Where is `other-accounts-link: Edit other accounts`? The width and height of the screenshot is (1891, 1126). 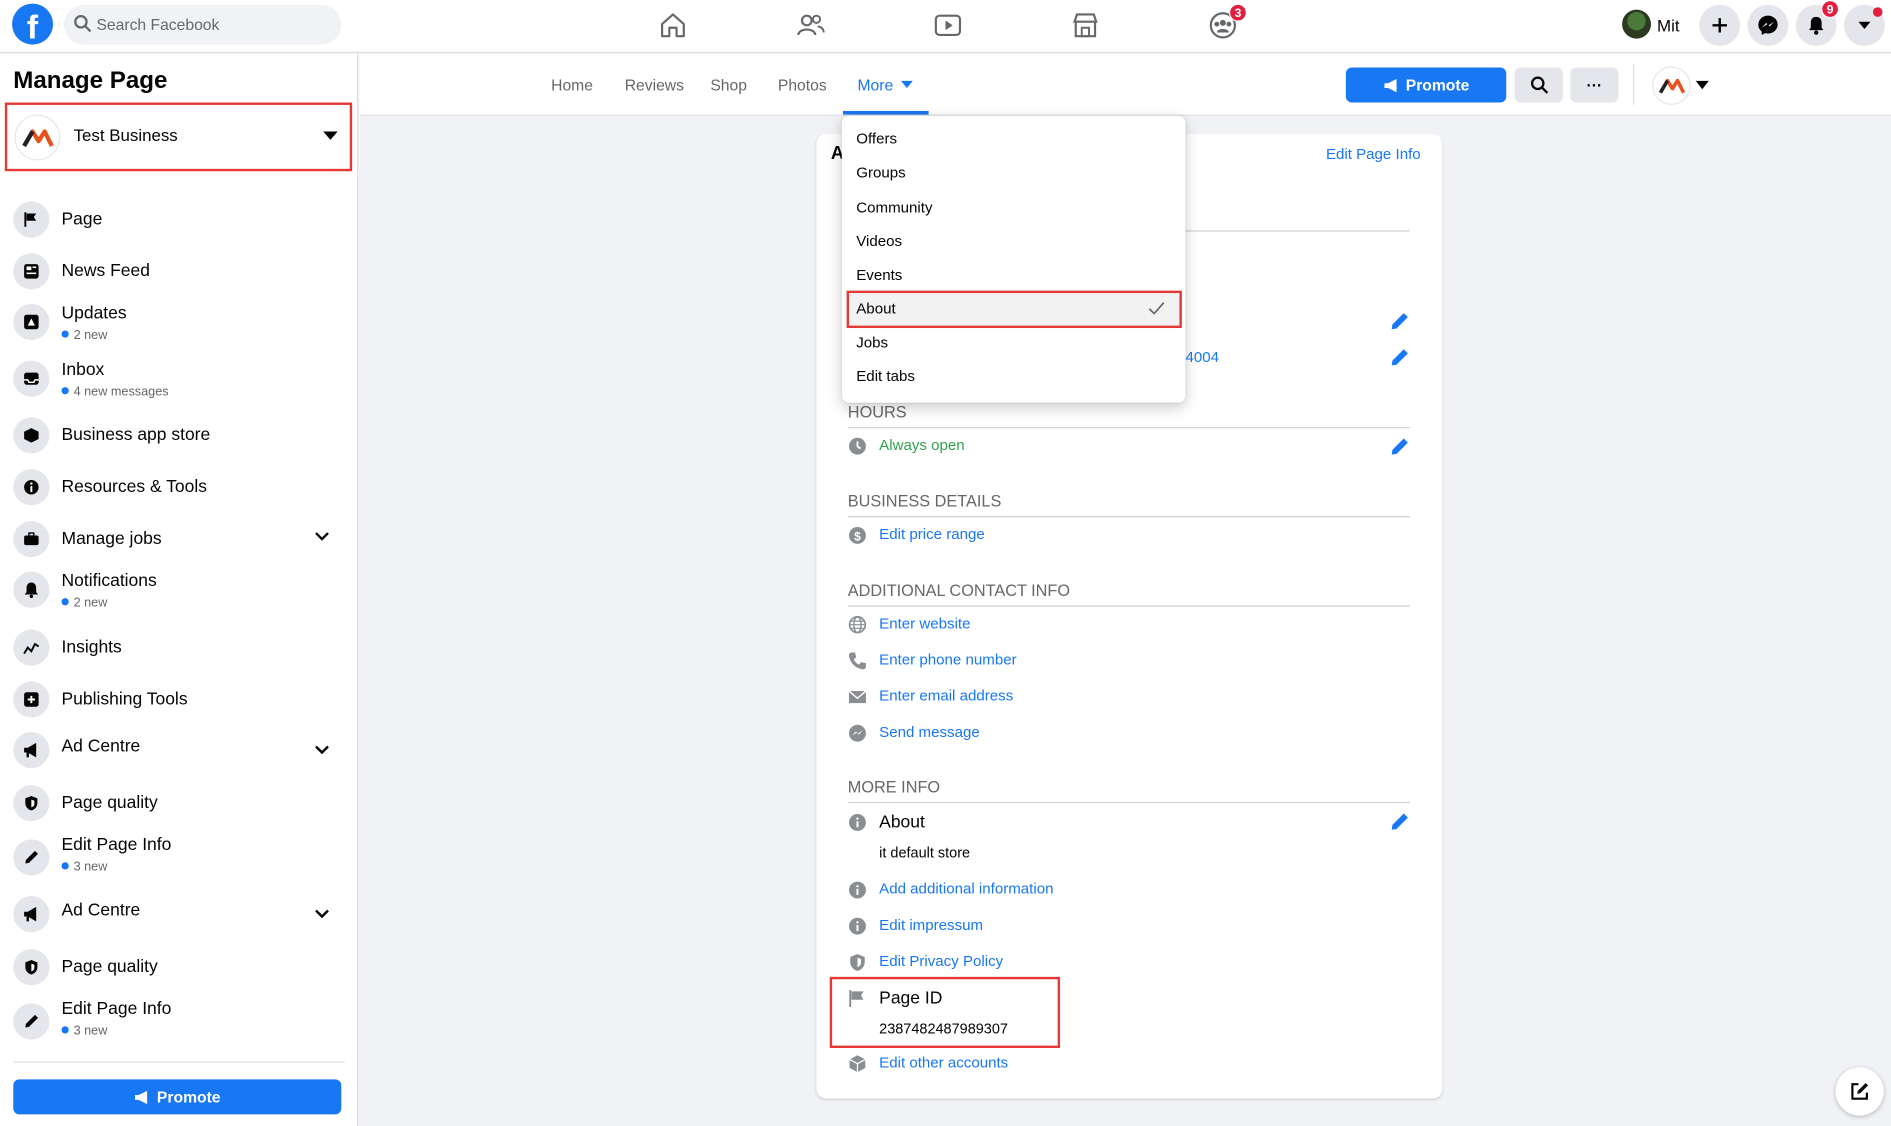
other-accounts-link: Edit other accounts is located at coordinates (943, 1062).